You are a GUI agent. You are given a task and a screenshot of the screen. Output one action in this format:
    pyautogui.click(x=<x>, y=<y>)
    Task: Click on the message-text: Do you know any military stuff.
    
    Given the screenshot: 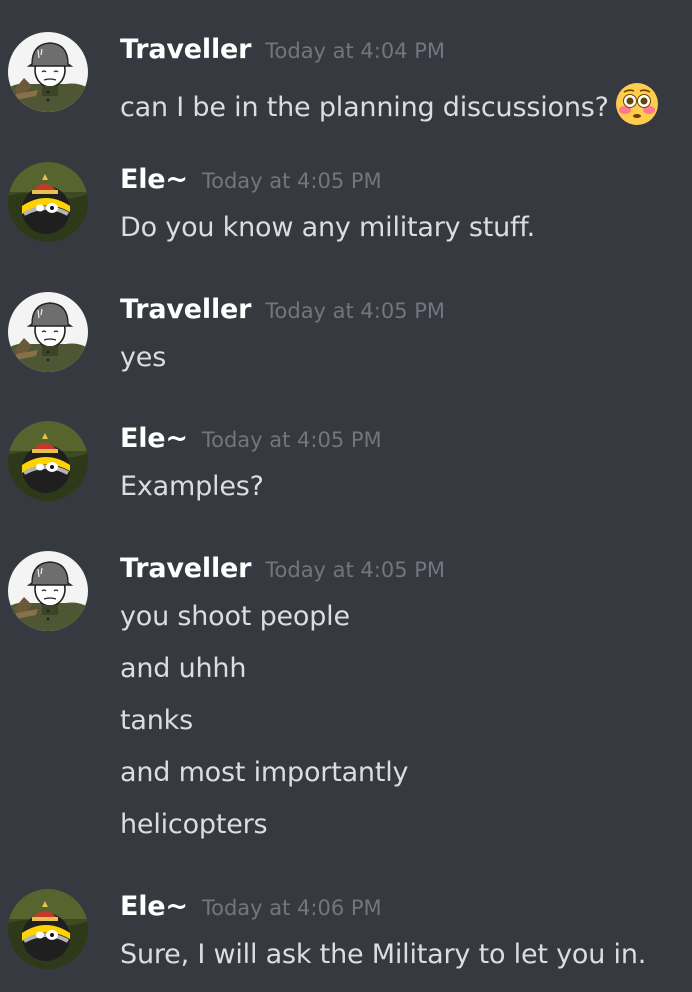 What is the action you would take?
    pyautogui.click(x=327, y=227)
    